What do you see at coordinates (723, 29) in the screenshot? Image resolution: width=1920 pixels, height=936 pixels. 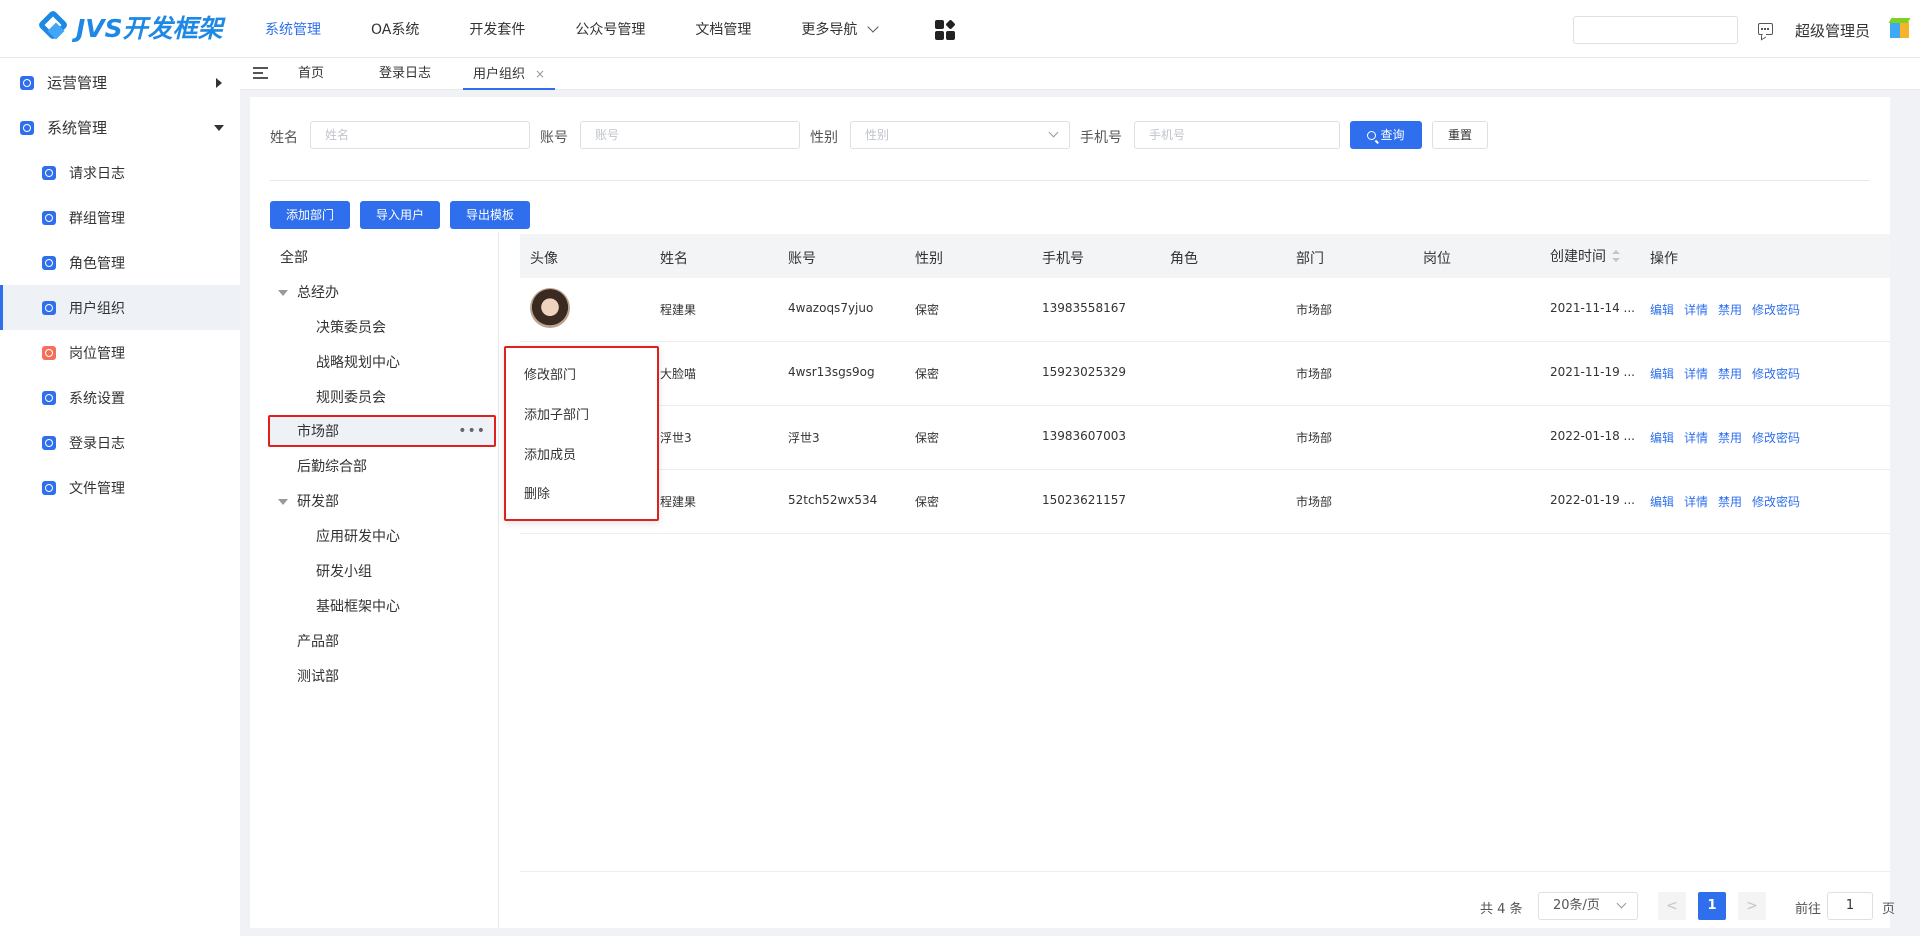 I see `nav-docs: 文档管理` at bounding box center [723, 29].